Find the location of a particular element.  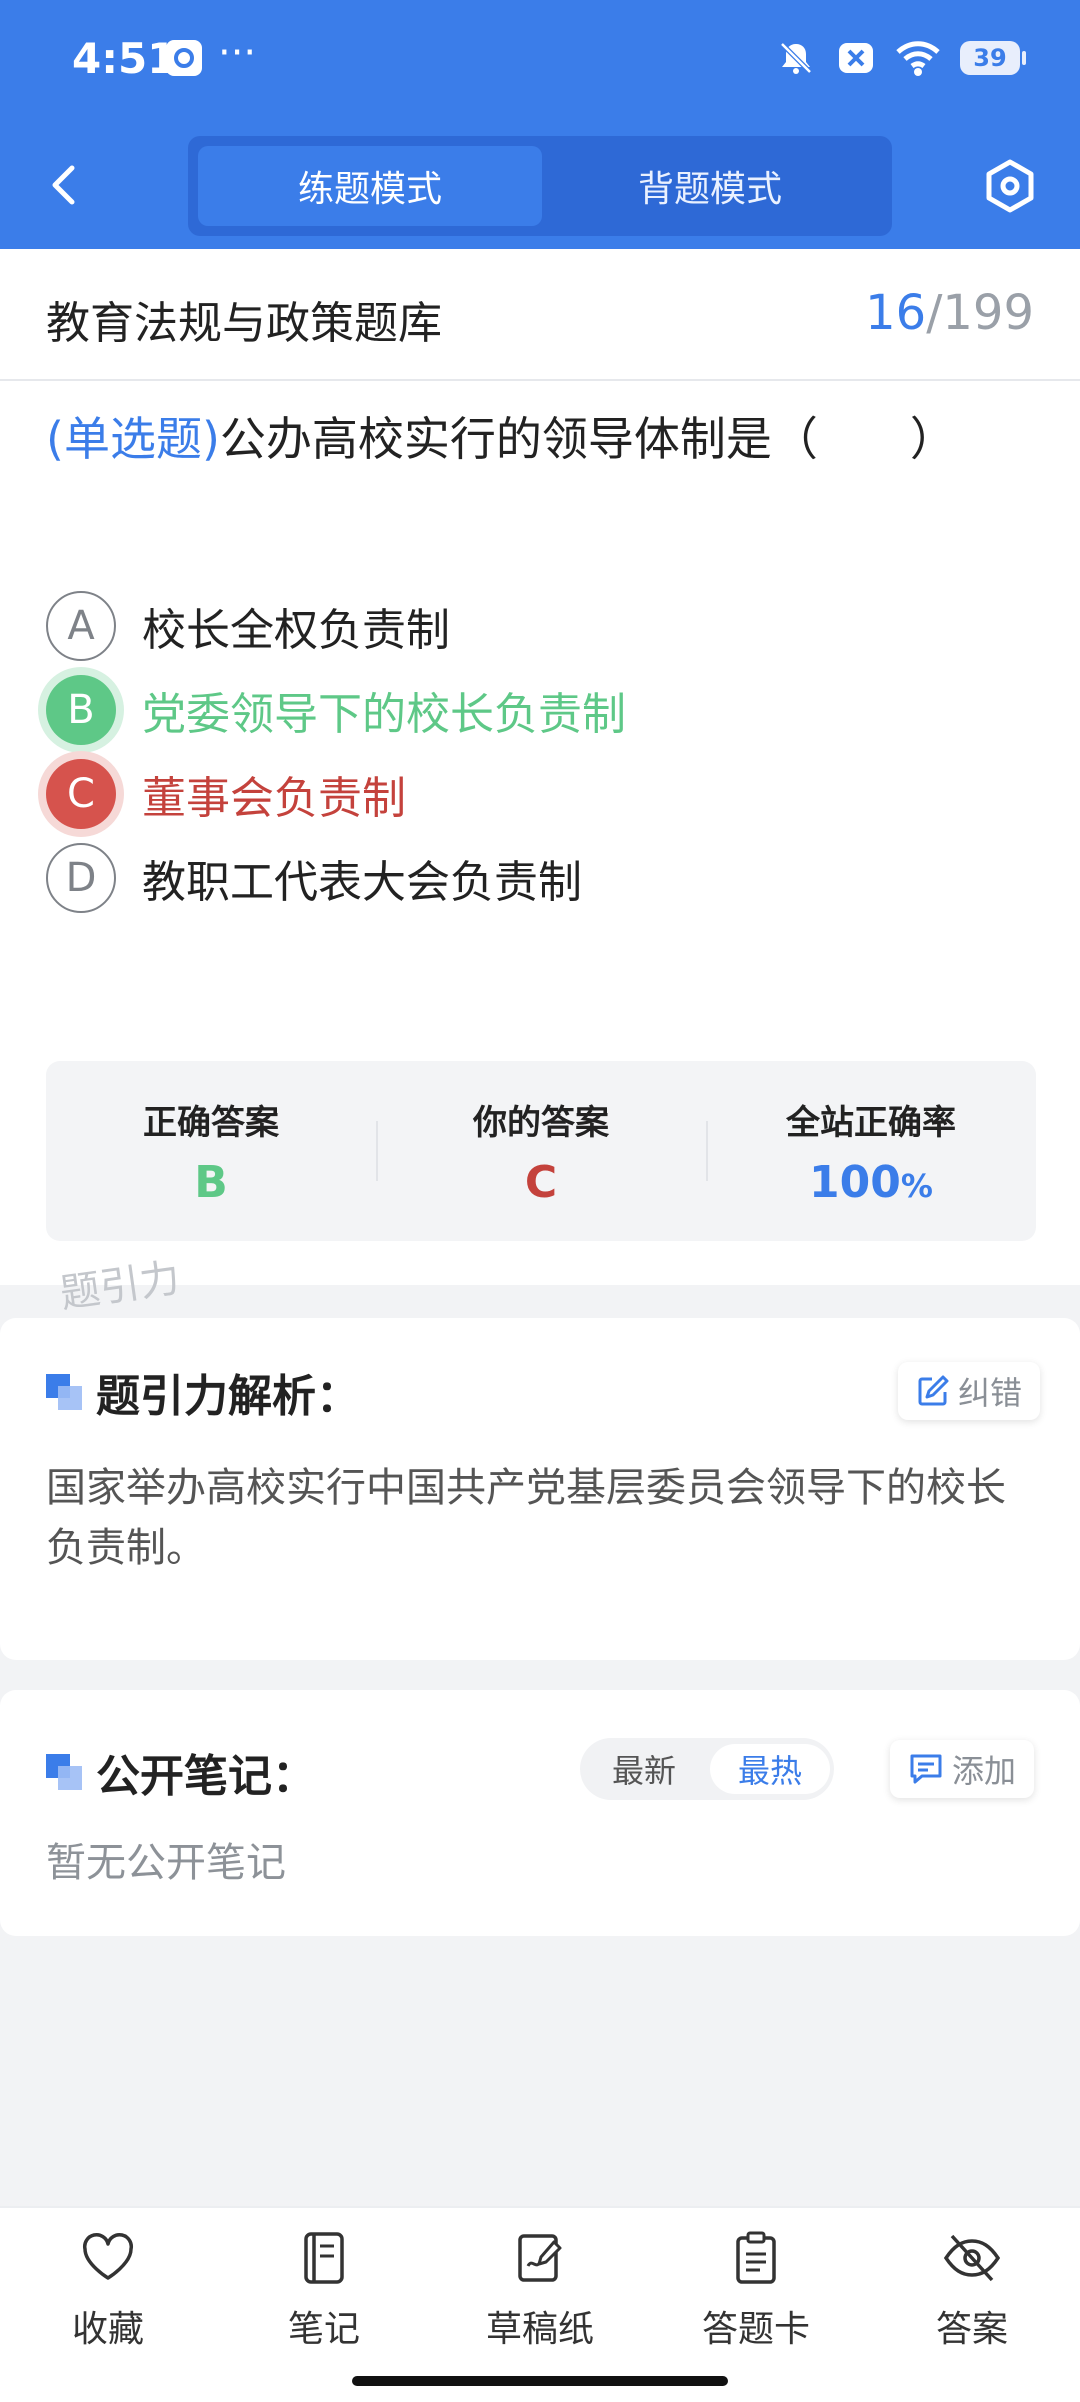

sort-hottest: 最热 is located at coordinates (770, 1769).